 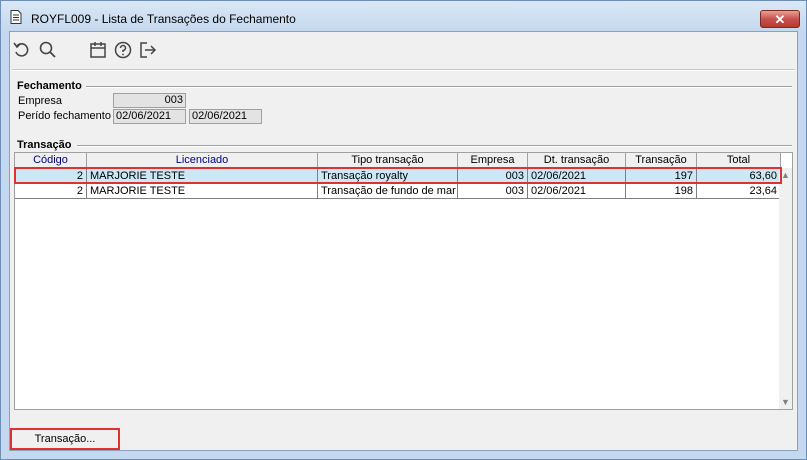 What do you see at coordinates (123, 50) in the screenshot?
I see `help-icon` at bounding box center [123, 50].